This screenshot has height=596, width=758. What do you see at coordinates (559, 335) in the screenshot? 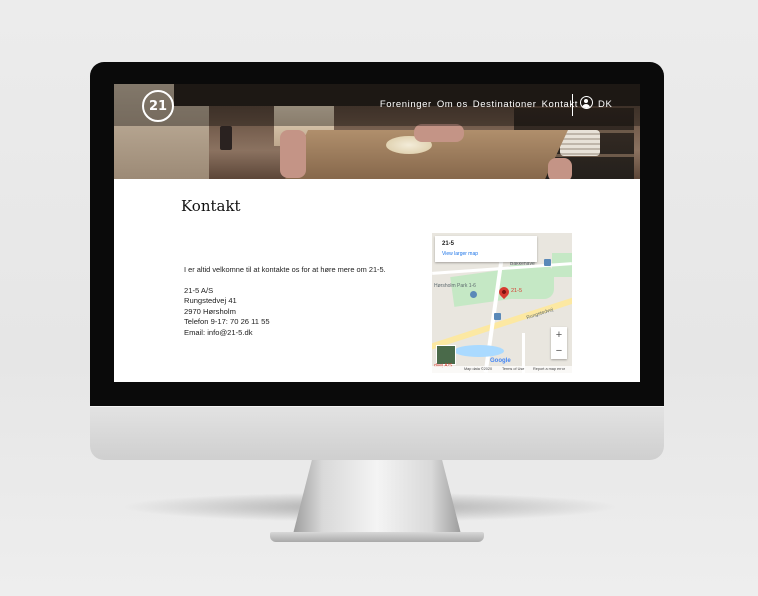
I see `zoom-in-button: +` at bounding box center [559, 335].